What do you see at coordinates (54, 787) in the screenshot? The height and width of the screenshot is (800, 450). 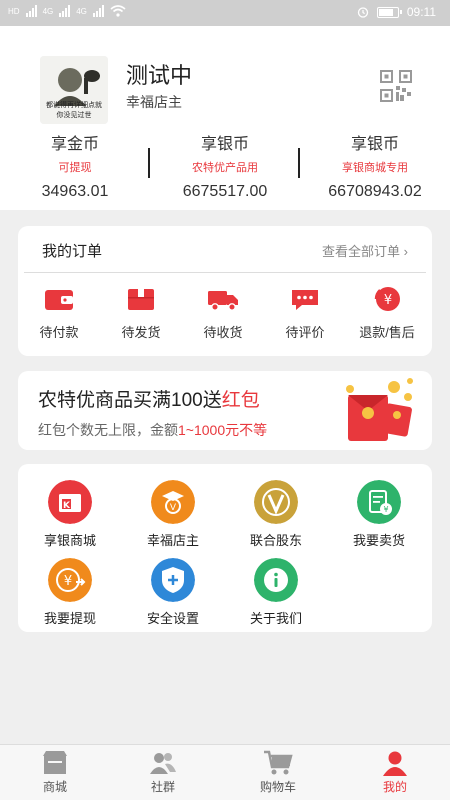 I see `tab-label: 商城` at bounding box center [54, 787].